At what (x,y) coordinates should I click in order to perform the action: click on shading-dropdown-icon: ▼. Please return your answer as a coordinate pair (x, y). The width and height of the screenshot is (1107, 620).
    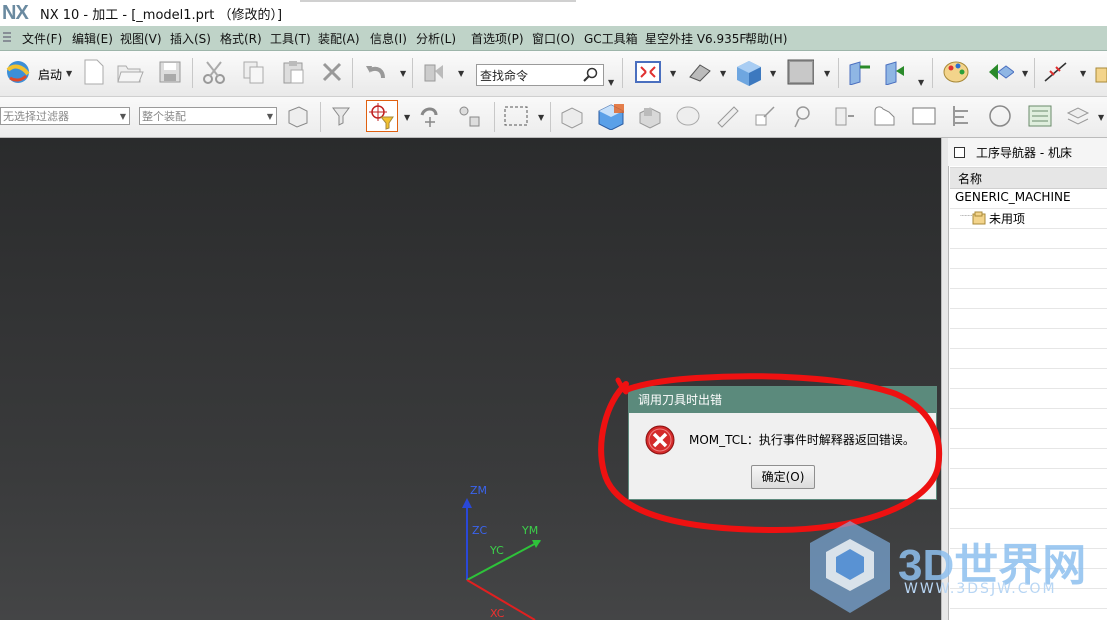
    Looking at the image, I should click on (773, 73).